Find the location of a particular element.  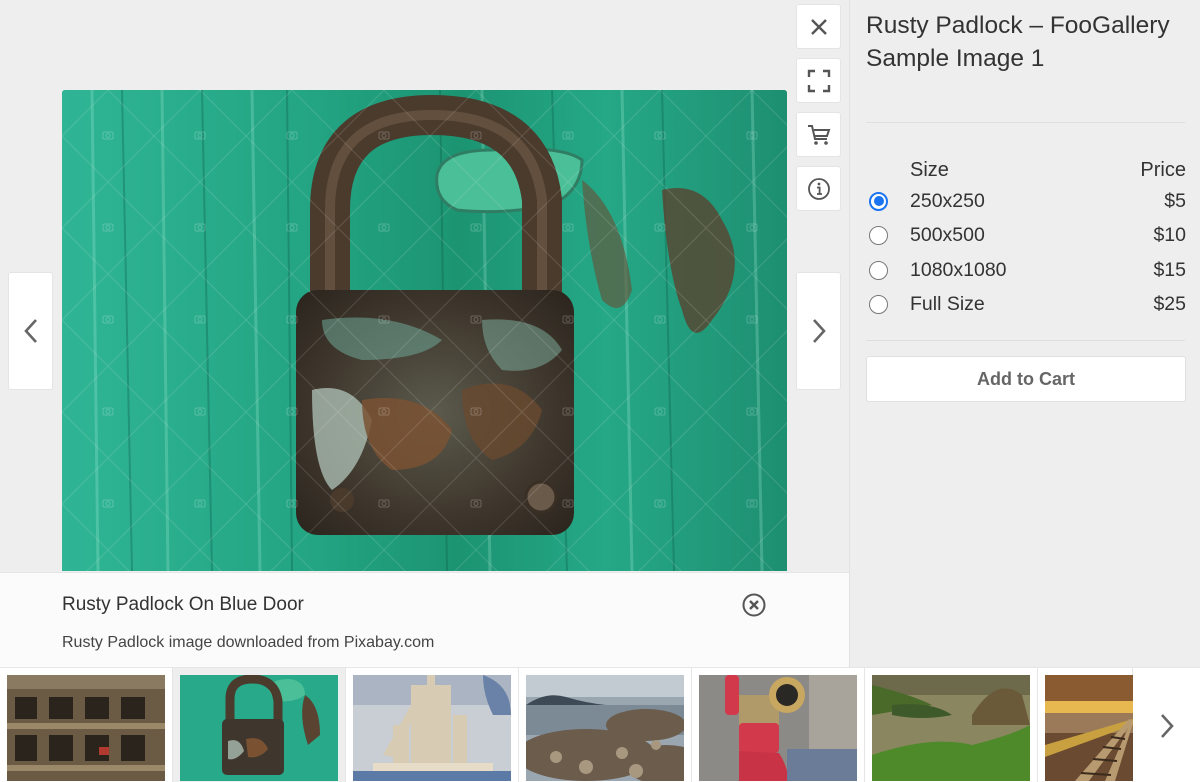

fullscreen-button is located at coordinates (818, 80).